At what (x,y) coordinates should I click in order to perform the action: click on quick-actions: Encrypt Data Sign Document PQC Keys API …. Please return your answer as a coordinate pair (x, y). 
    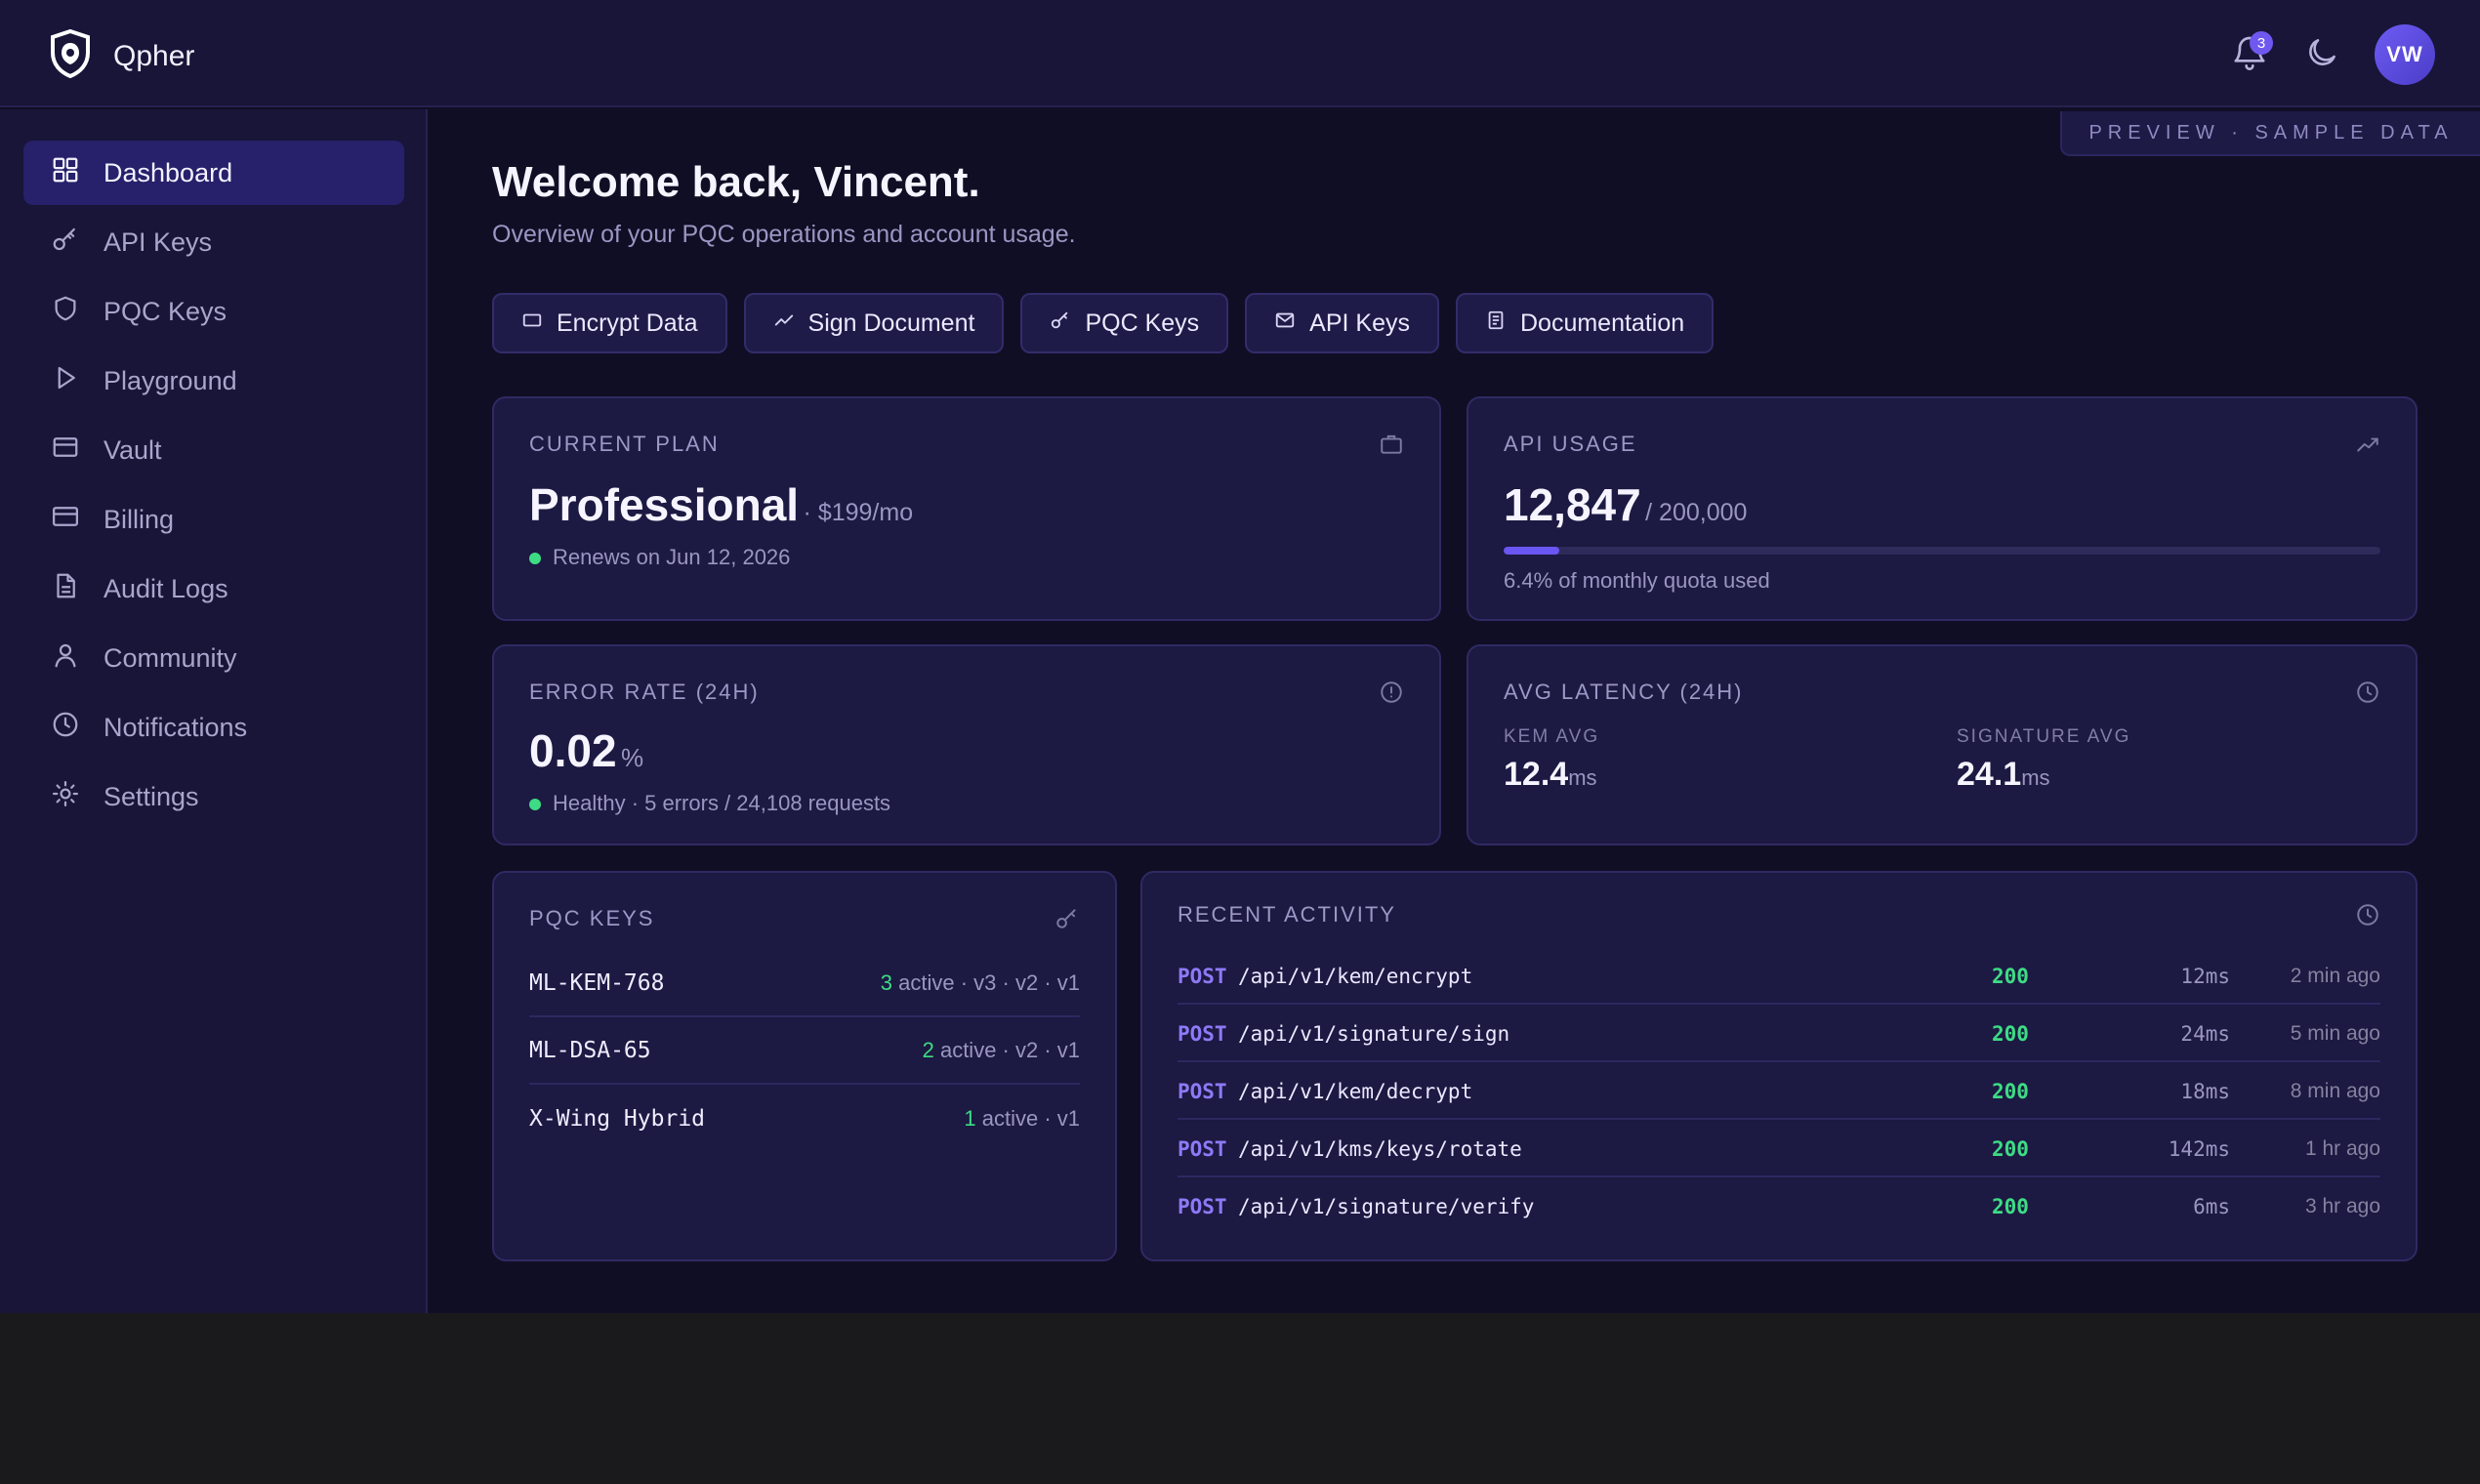
    Looking at the image, I should click on (1111, 323).